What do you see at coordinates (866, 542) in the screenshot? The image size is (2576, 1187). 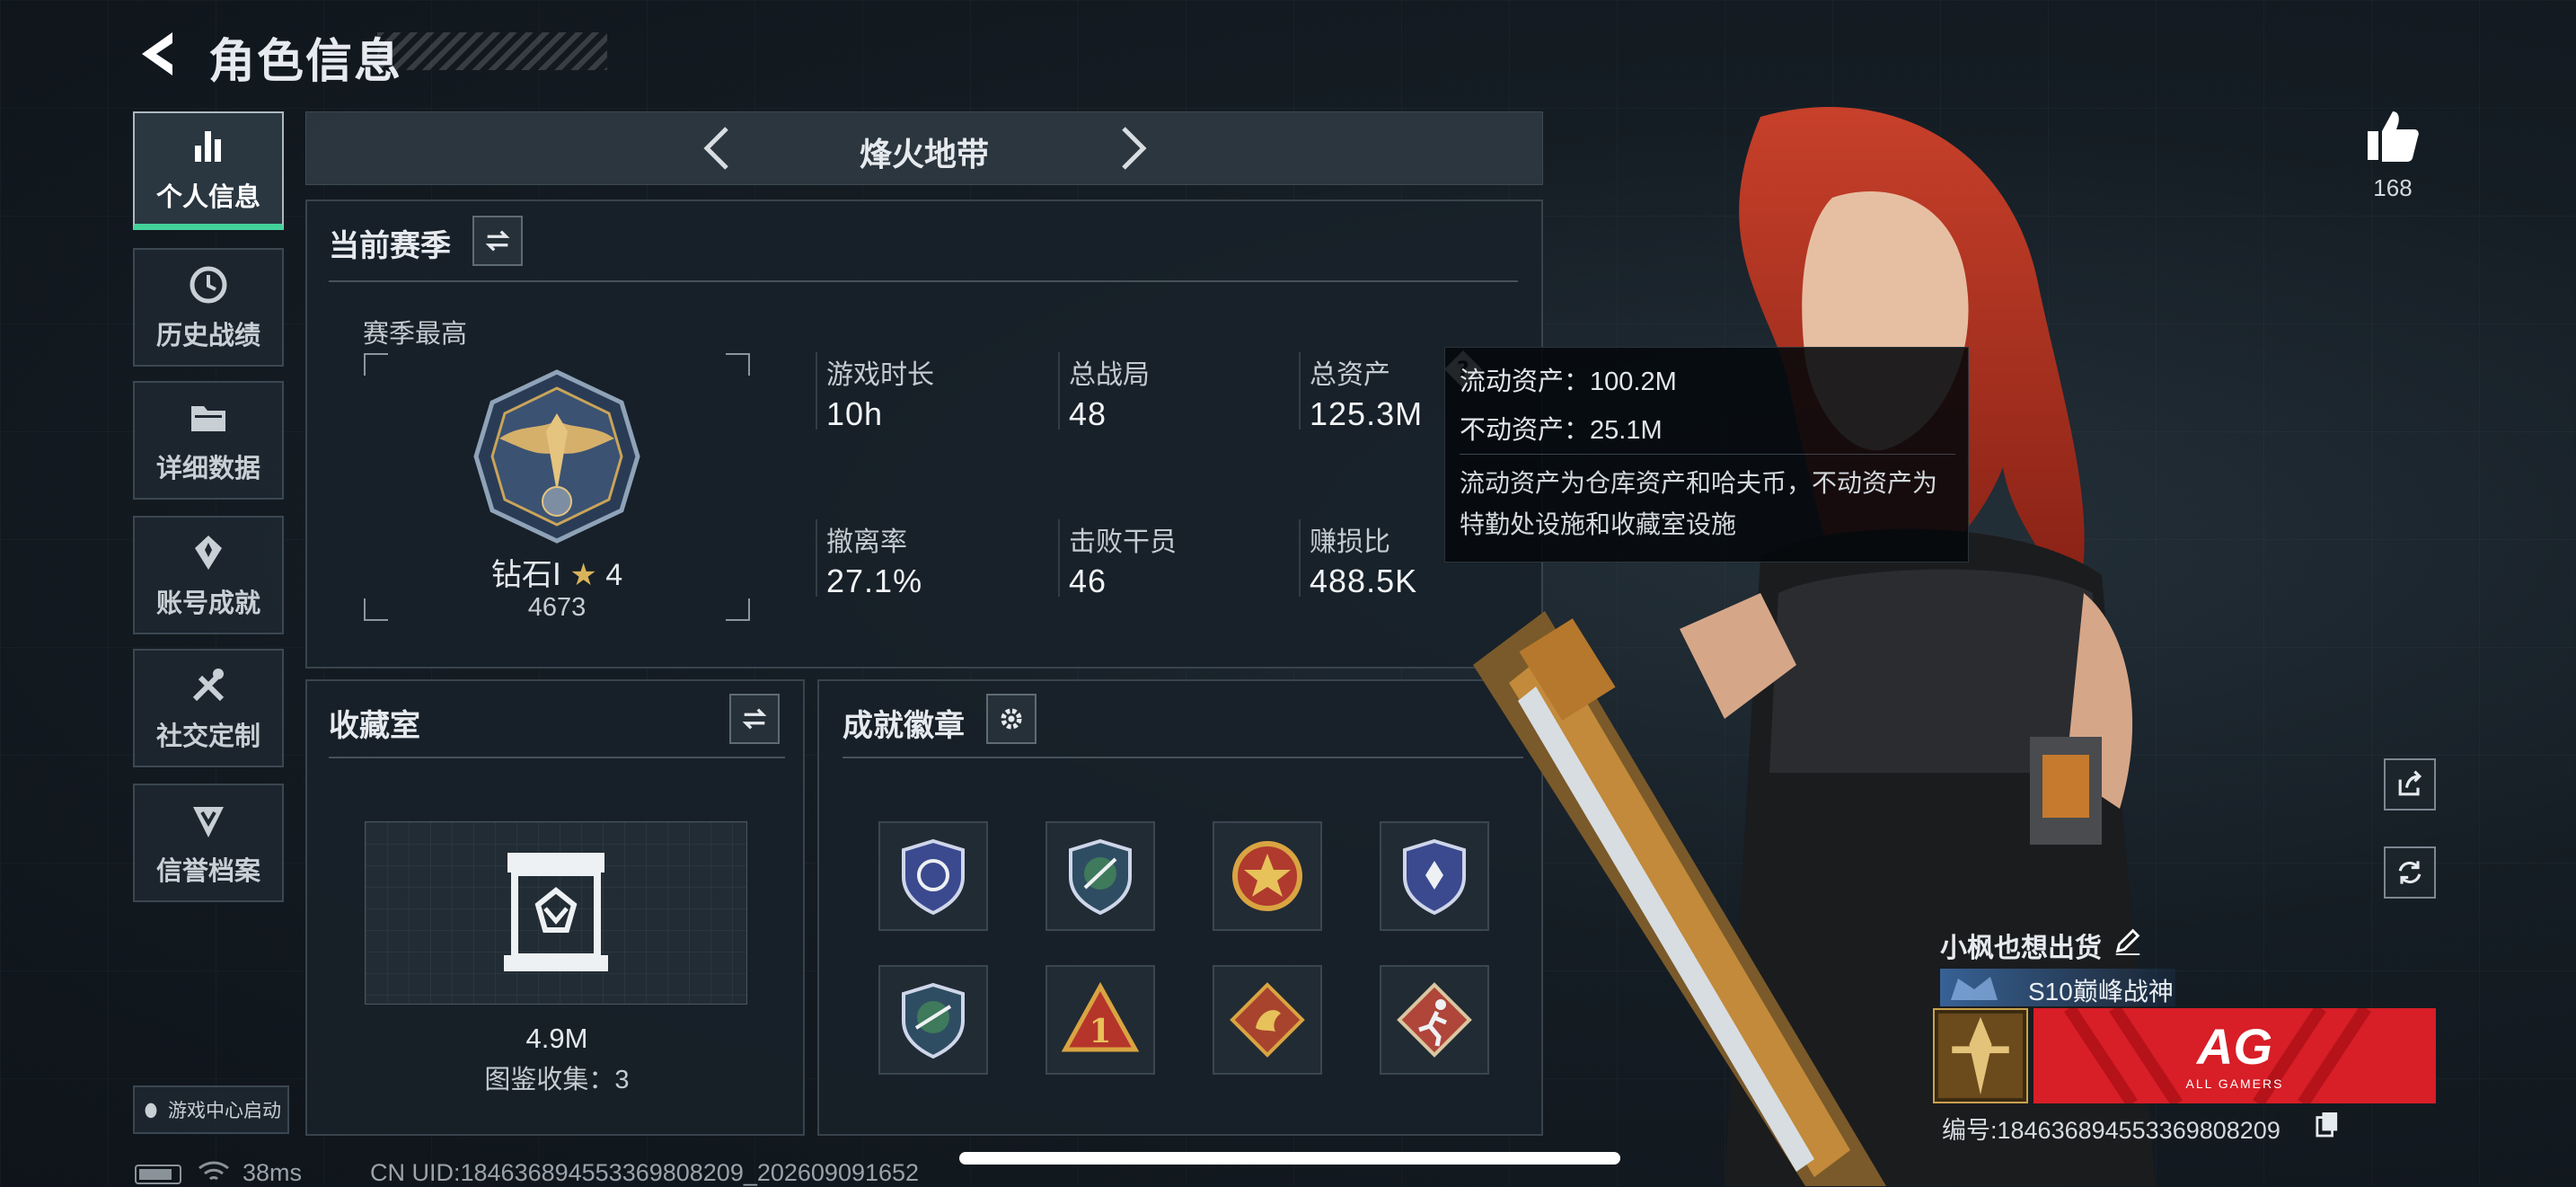 I see `stat-label: 撤离率` at bounding box center [866, 542].